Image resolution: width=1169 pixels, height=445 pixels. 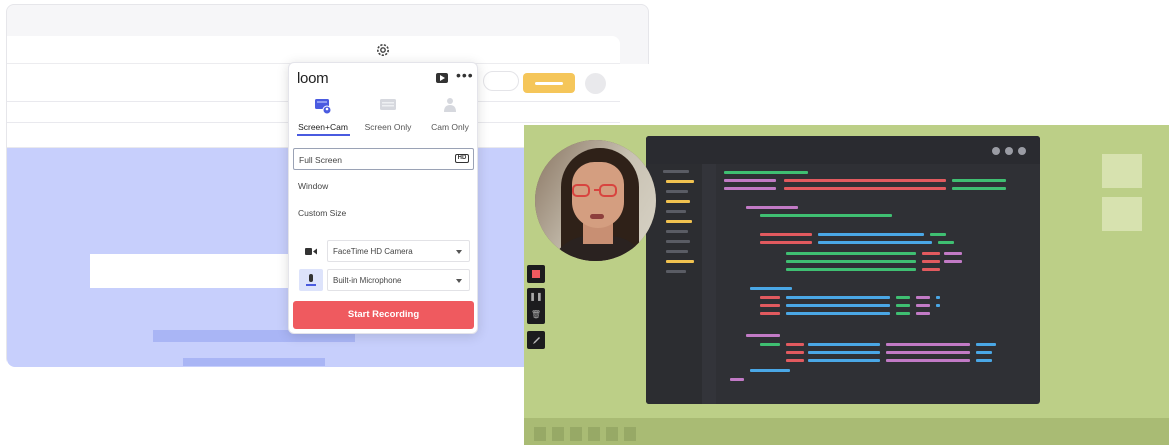 I want to click on pause-icon: ❚❚, so click(x=536, y=297).